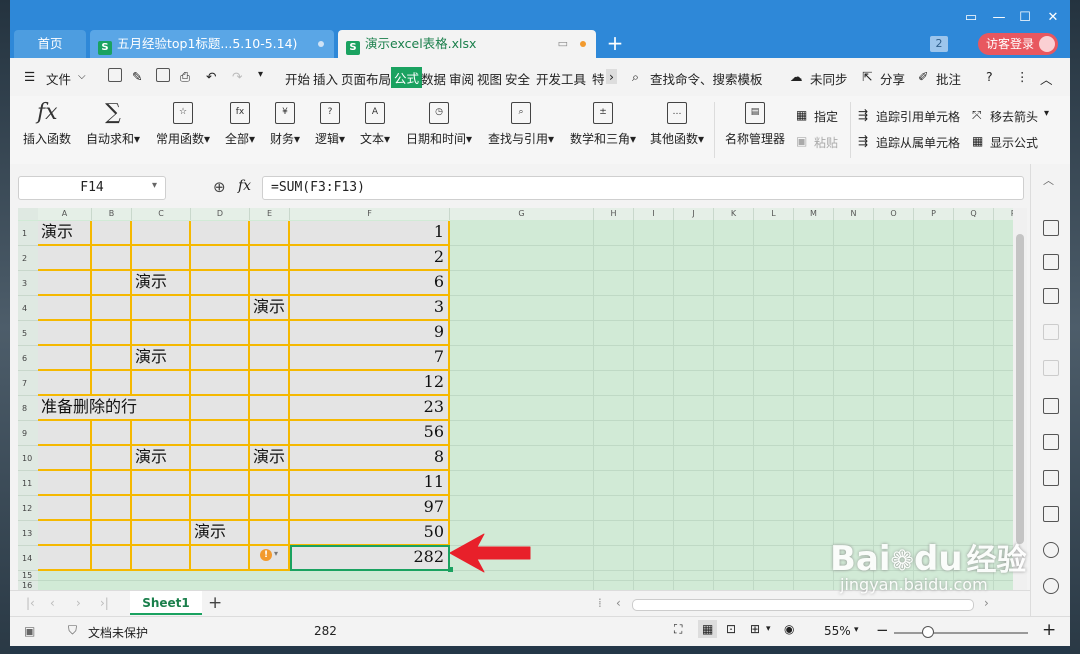 The height and width of the screenshot is (654, 1080). Describe the element at coordinates (28, 483) in the screenshot. I see `row-header-11: 11` at that location.